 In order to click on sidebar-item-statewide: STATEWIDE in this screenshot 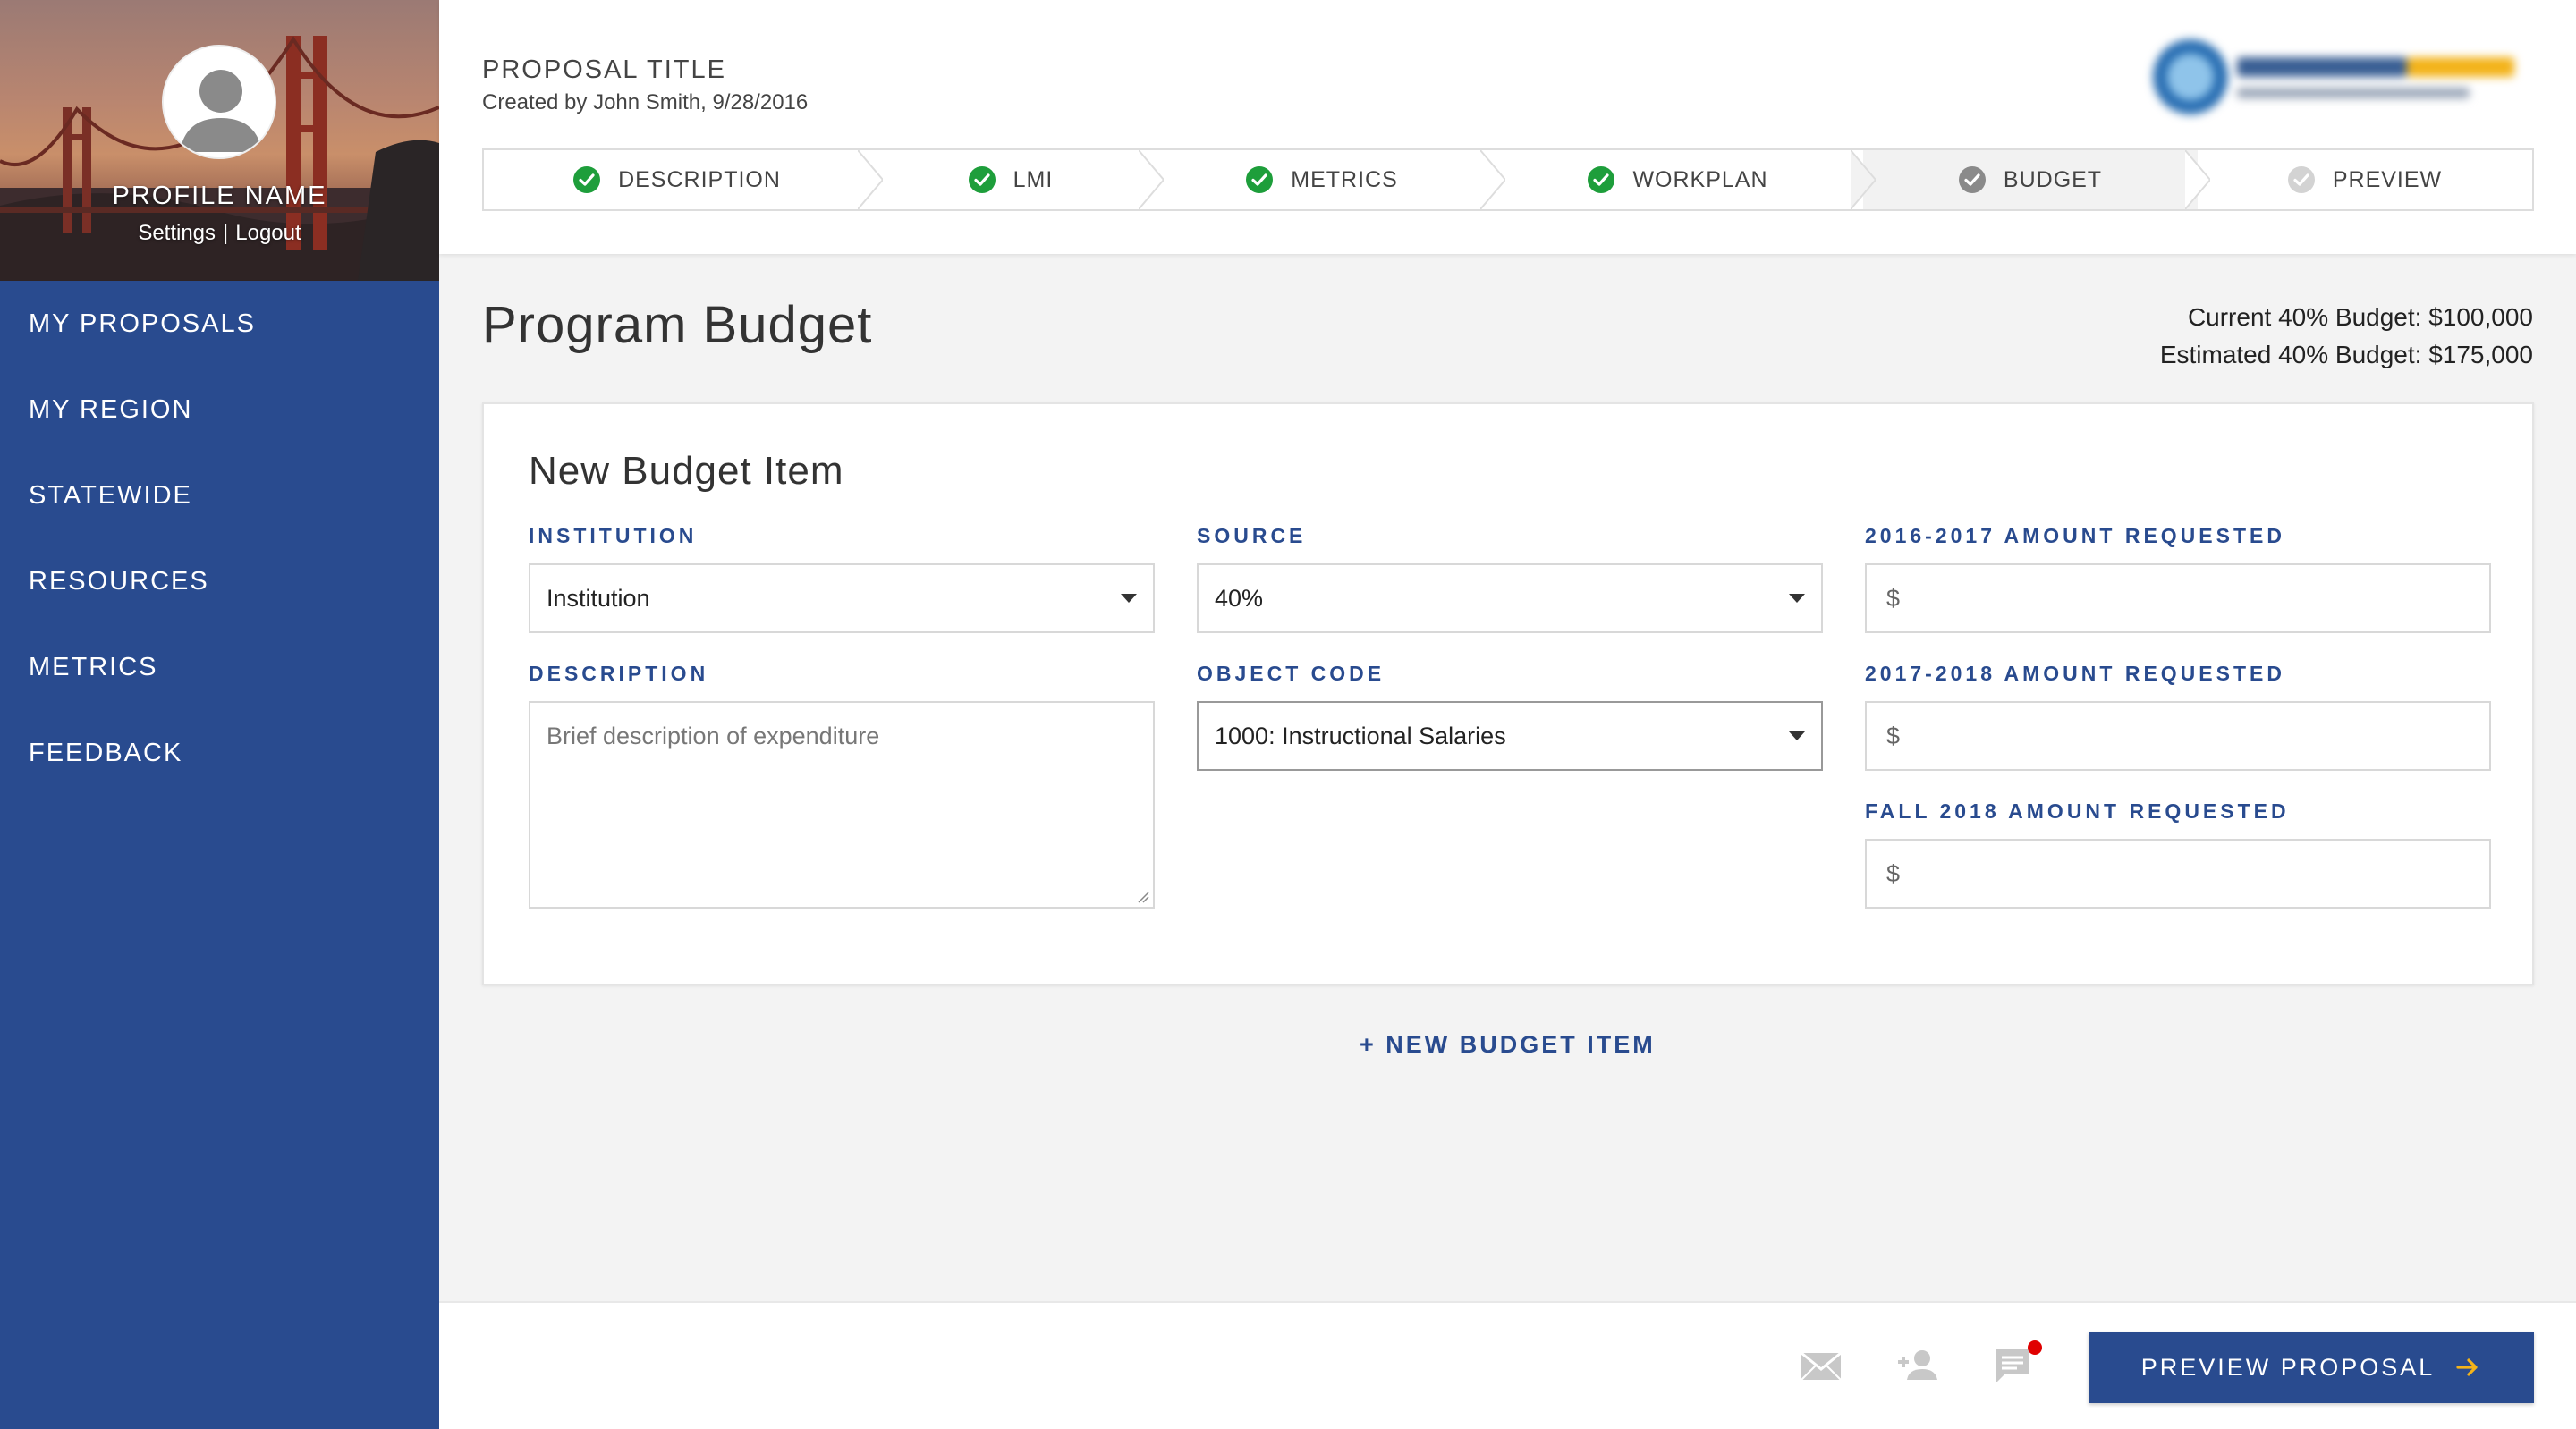, I will do `click(219, 495)`.